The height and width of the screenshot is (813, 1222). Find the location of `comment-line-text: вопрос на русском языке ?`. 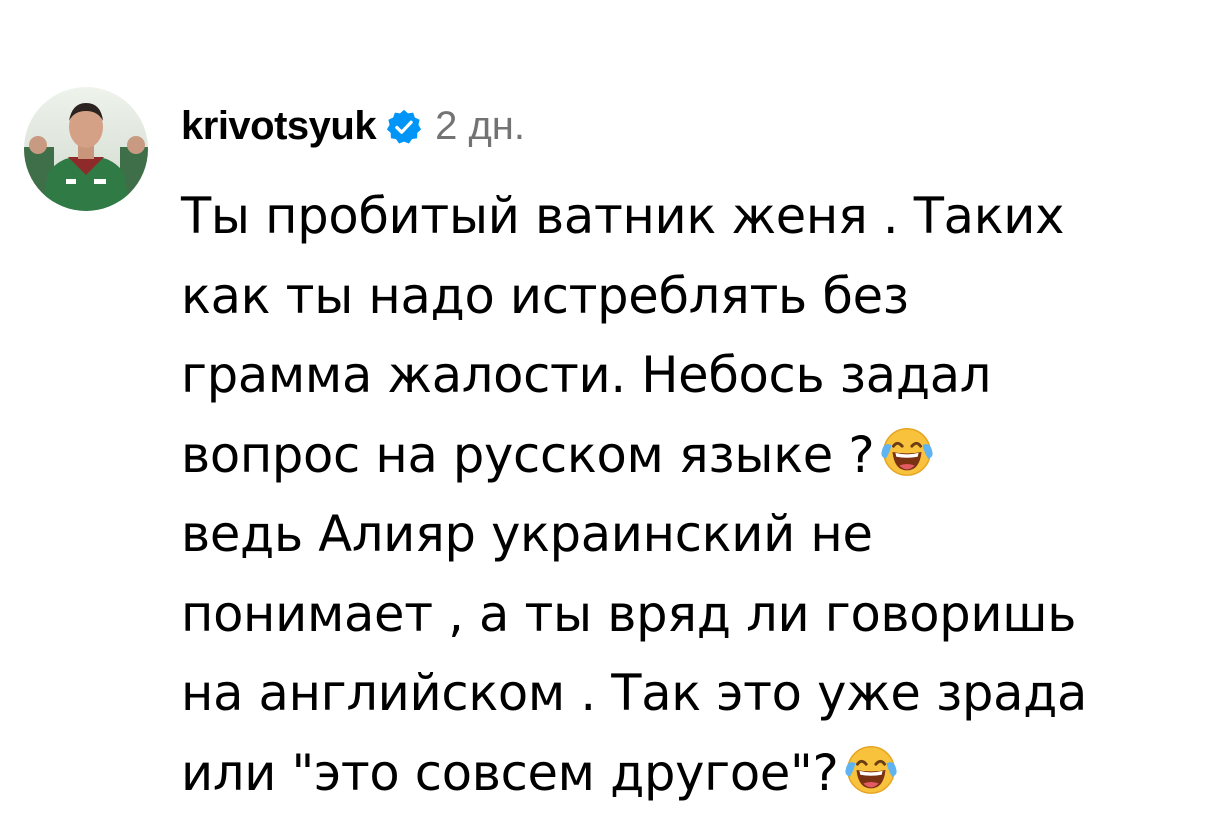

comment-line-text: вопрос на русском языке ? is located at coordinates (527, 455).